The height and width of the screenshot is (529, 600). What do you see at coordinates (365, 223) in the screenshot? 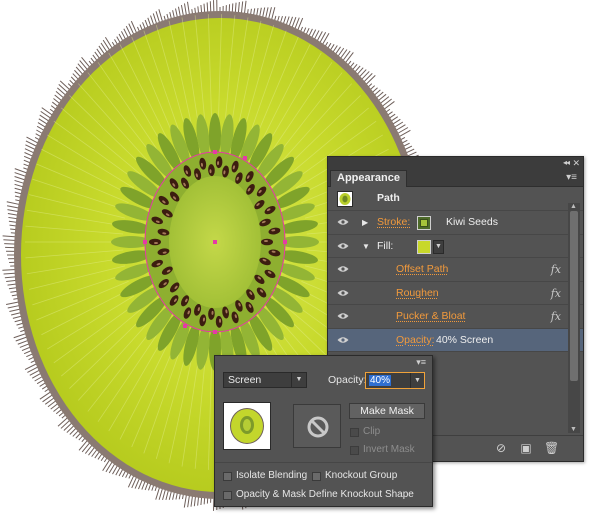
I see `expand-triangle-icon: ▶` at bounding box center [365, 223].